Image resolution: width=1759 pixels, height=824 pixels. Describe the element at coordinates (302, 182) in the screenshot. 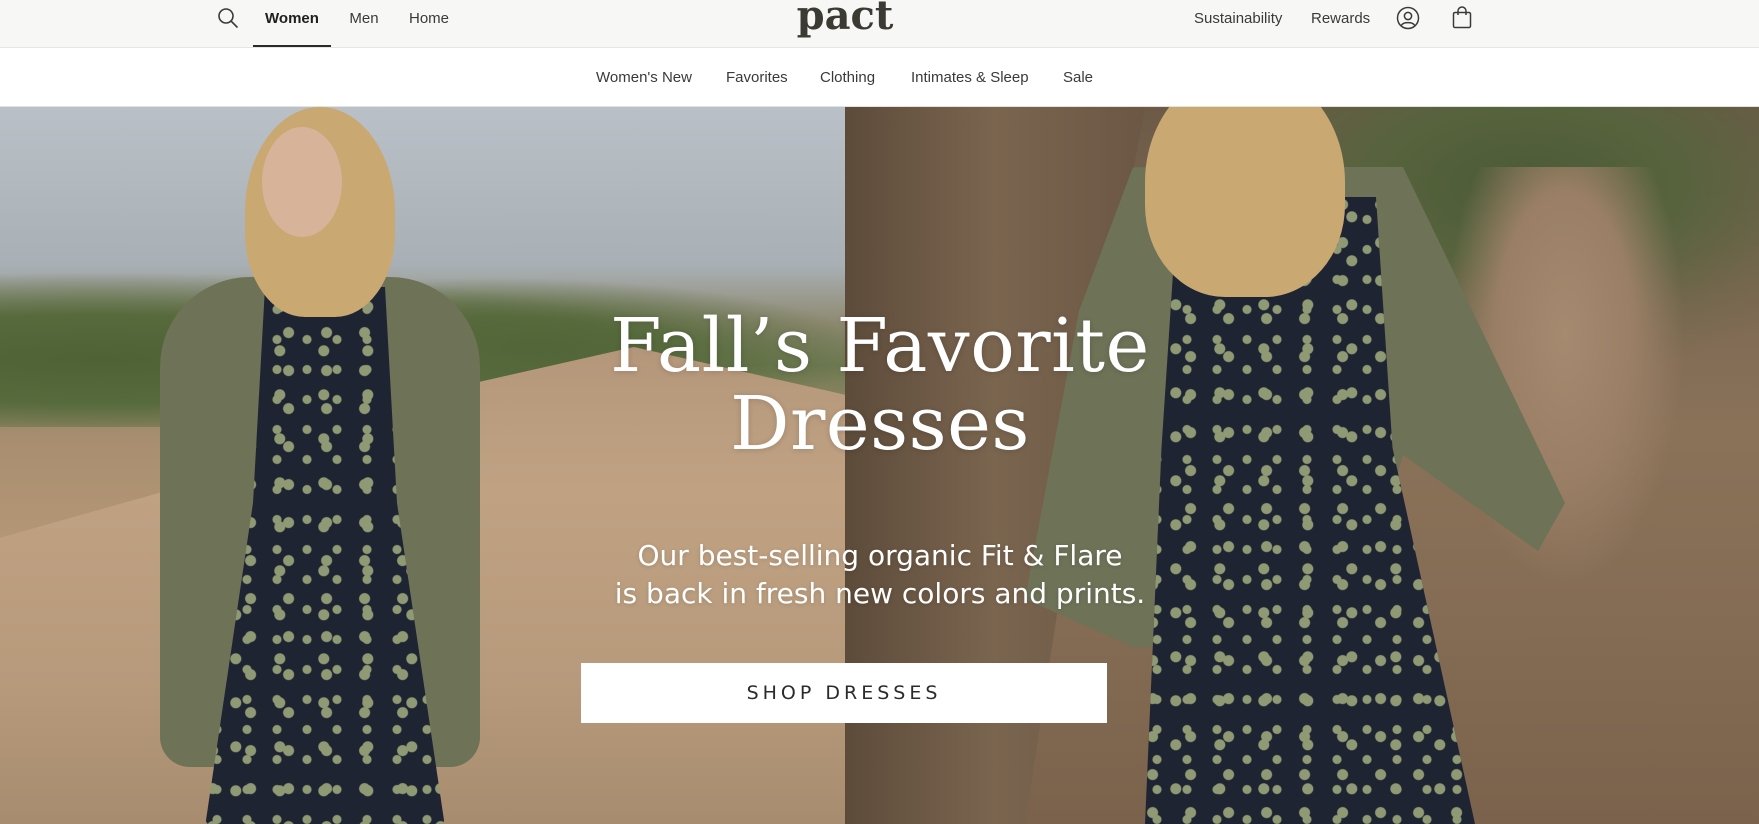

I see `model-face-left` at that location.